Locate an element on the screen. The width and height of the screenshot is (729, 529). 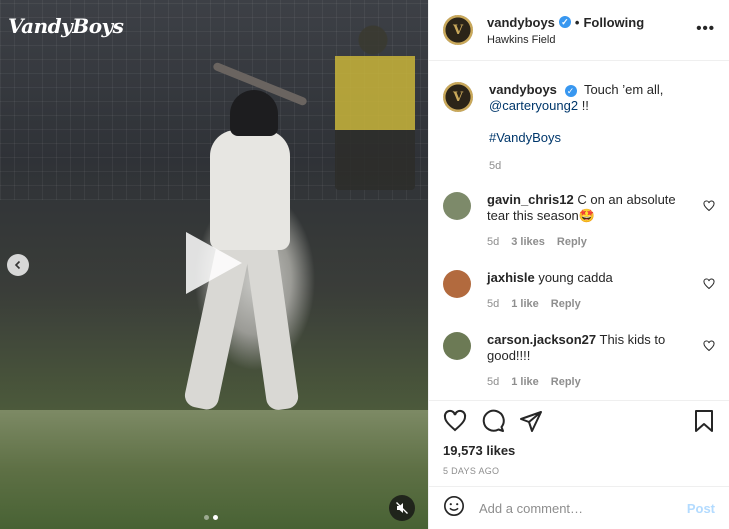
share-send-icon is located at coordinates (531, 423).